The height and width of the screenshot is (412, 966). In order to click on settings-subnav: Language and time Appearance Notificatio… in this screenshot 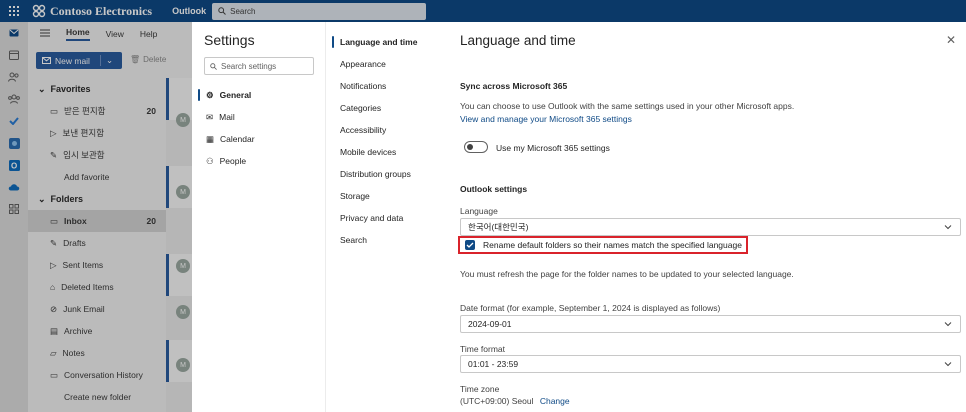, I will do `click(387, 217)`.